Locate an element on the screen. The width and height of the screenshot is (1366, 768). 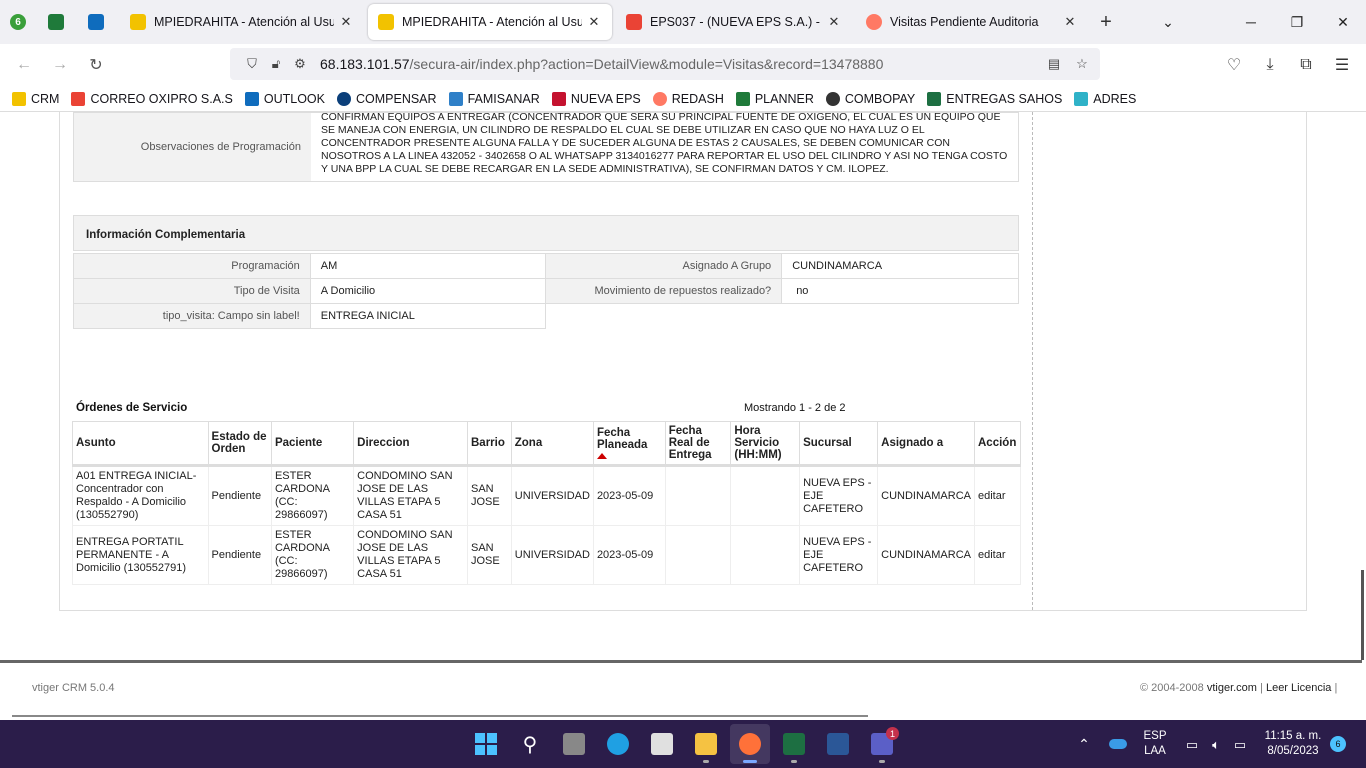
firefox-button is located at coordinates (750, 744).